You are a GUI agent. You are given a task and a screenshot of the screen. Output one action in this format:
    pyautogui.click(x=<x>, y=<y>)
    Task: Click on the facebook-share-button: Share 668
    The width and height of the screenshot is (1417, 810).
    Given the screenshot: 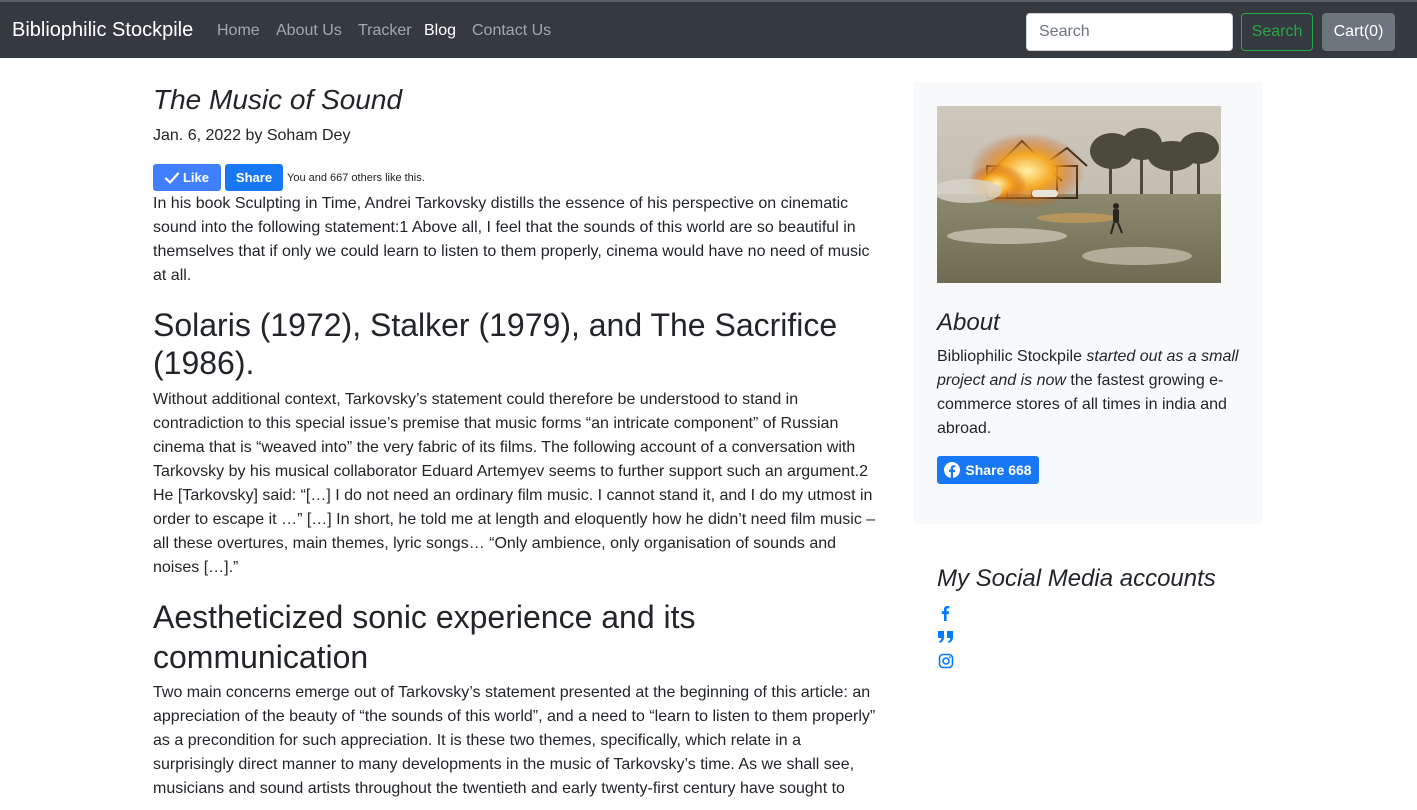 What is the action you would take?
    pyautogui.click(x=988, y=470)
    